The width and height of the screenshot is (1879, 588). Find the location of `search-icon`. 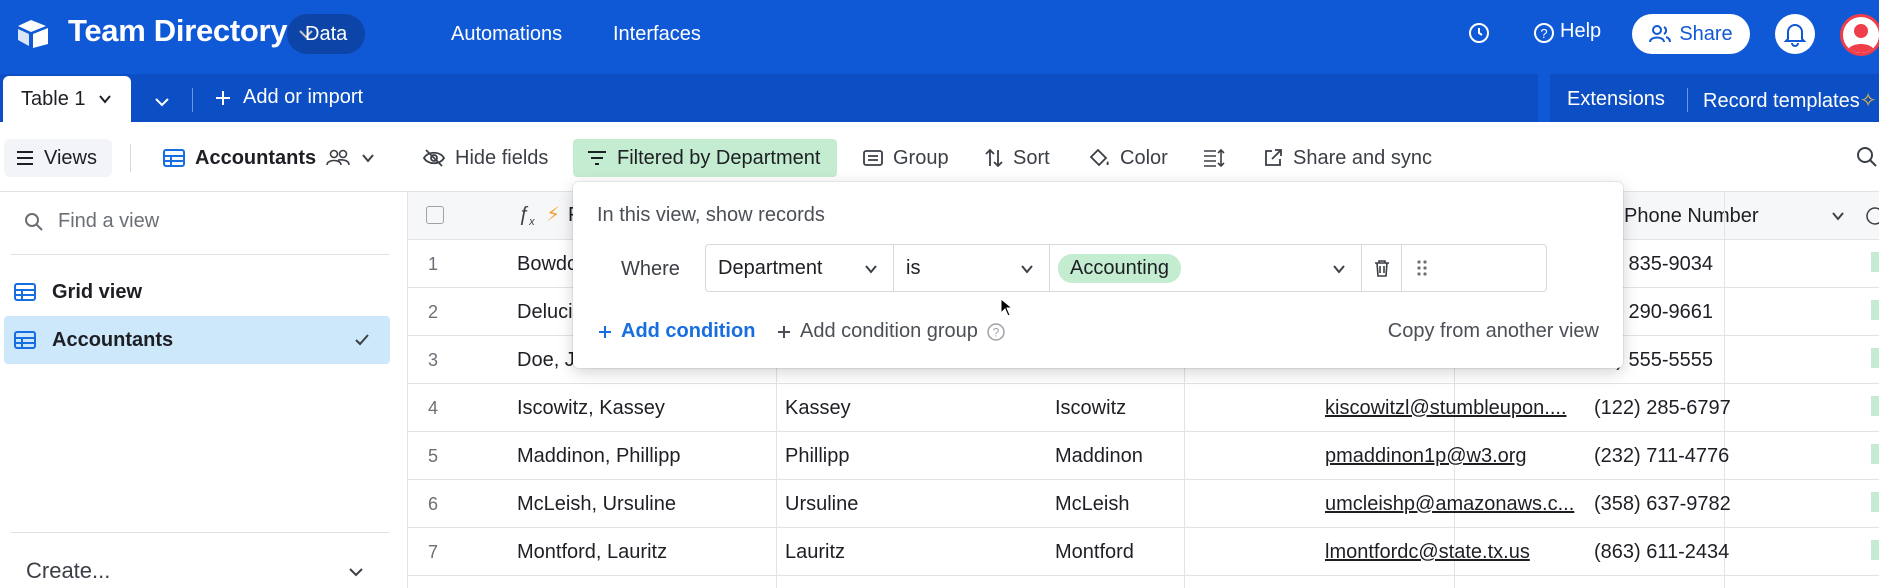

search-icon is located at coordinates (1867, 157).